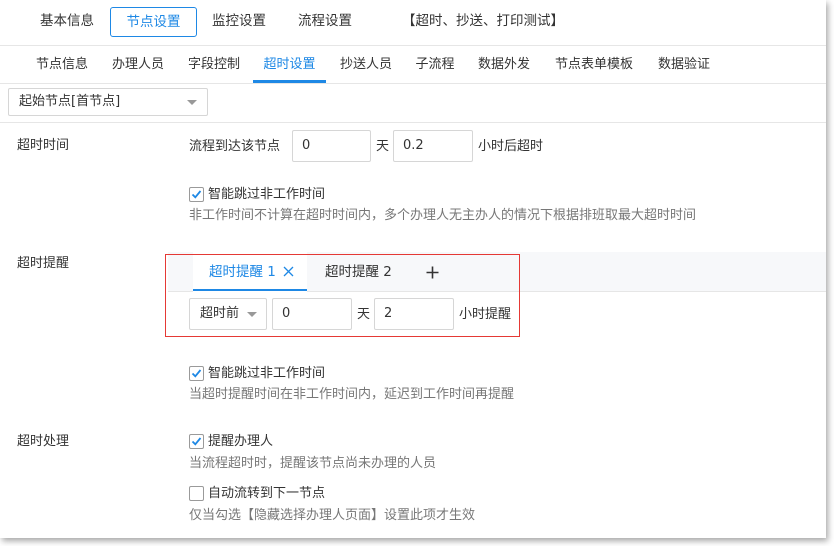 This screenshot has width=834, height=546. I want to click on node-select: 起始节点[首节点], so click(108, 102).